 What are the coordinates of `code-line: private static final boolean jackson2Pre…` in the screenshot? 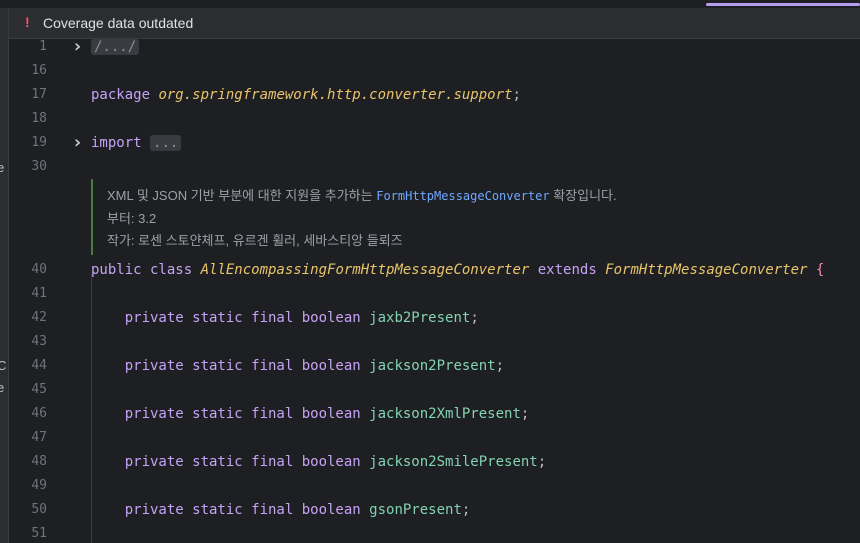 It's located at (297, 366).